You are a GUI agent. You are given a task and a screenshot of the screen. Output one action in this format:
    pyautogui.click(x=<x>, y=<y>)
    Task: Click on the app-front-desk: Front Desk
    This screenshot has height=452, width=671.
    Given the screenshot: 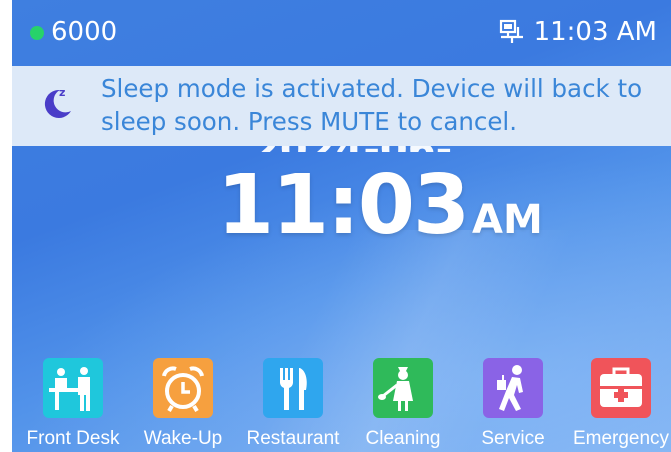 What is the action you would take?
    pyautogui.click(x=73, y=404)
    